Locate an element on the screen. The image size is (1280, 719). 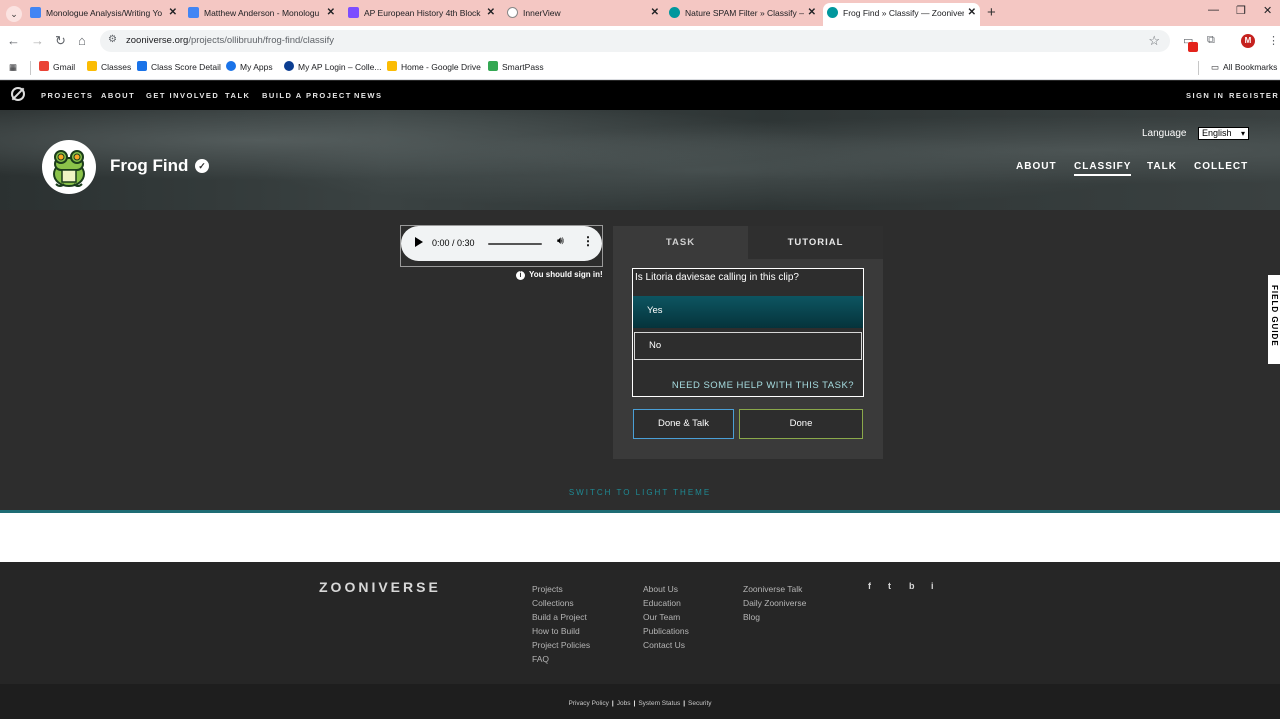
zooniverse-logo-icon is located at coordinates (18, 94).